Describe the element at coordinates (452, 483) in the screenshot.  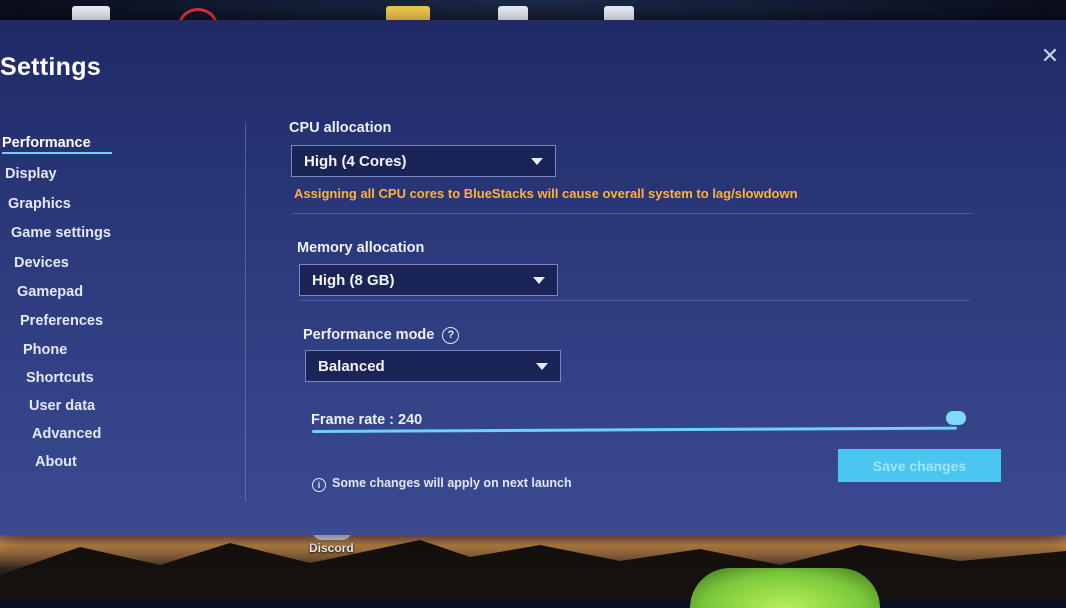
I see `restart-notice-text: Some changes will apply on next launch` at that location.